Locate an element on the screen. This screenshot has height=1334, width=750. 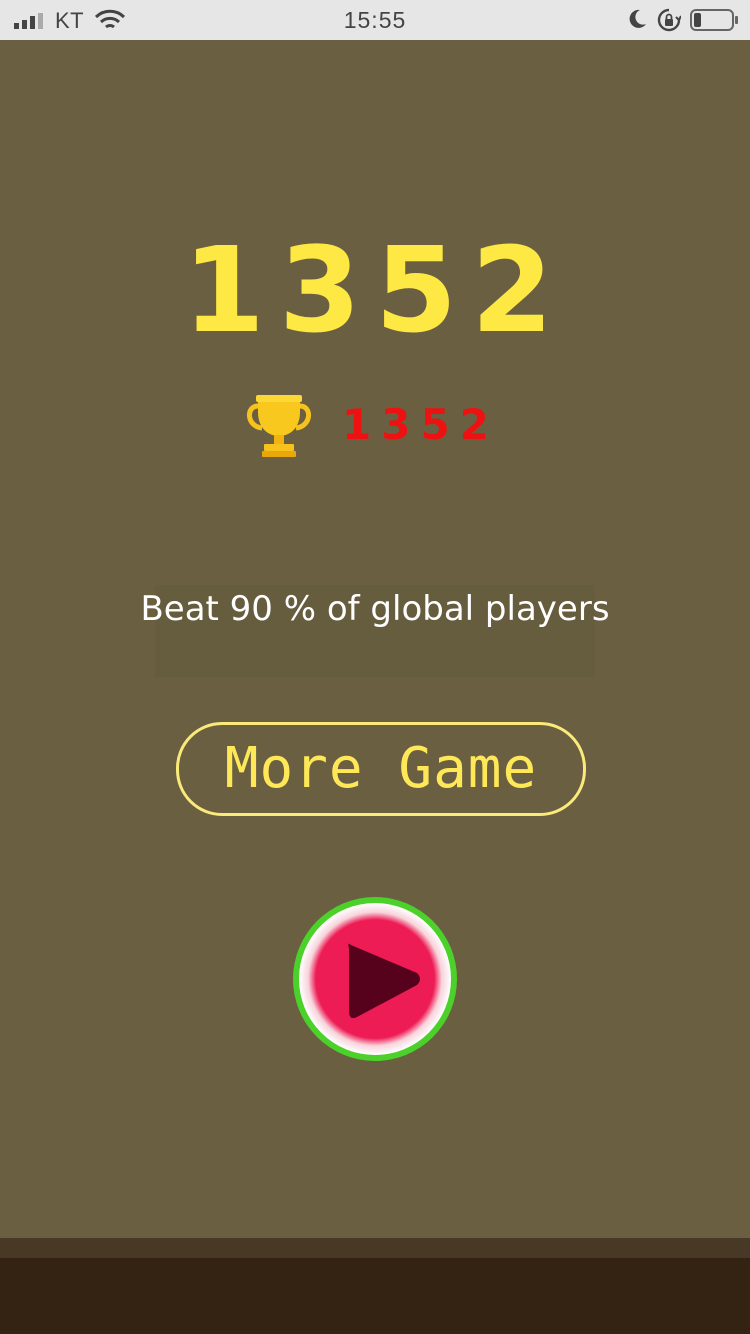
global-rank-text: Beat 90 % of global players is located at coordinates (375, 609).